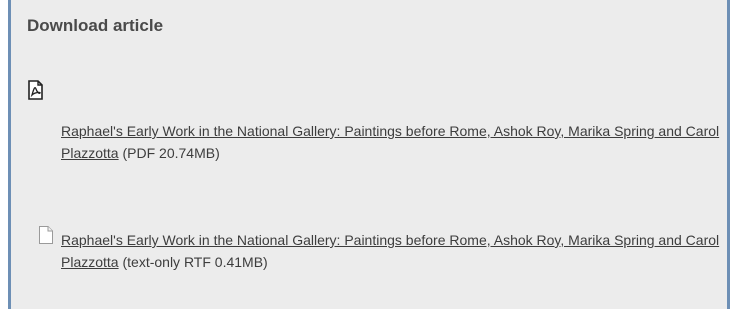 The width and height of the screenshot is (747, 309). What do you see at coordinates (169, 153) in the screenshot?
I see `pdf-file-info: (PDF 20.74MB)` at bounding box center [169, 153].